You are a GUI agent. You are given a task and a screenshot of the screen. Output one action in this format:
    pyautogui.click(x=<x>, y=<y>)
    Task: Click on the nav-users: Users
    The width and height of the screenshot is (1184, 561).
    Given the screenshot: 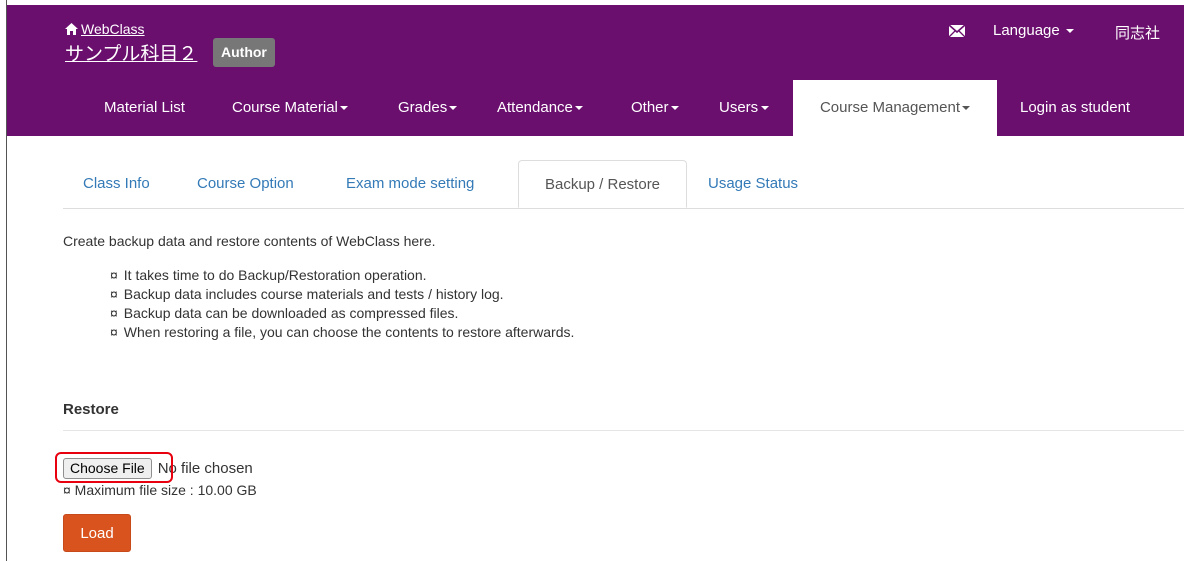 What is the action you would take?
    pyautogui.click(x=744, y=108)
    